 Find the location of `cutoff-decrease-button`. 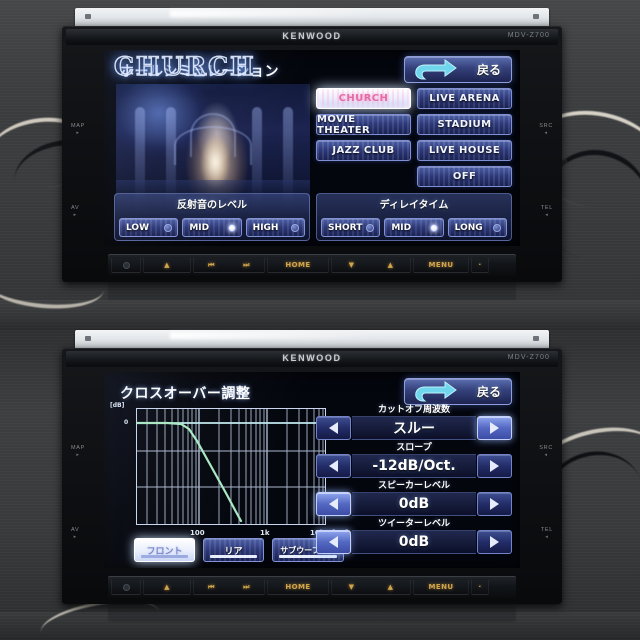

cutoff-decrease-button is located at coordinates (333, 428).